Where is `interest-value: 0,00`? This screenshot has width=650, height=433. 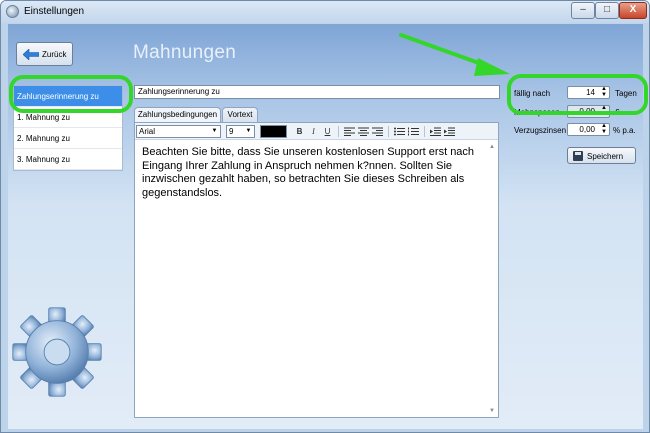
interest-value: 0,00 is located at coordinates (587, 129).